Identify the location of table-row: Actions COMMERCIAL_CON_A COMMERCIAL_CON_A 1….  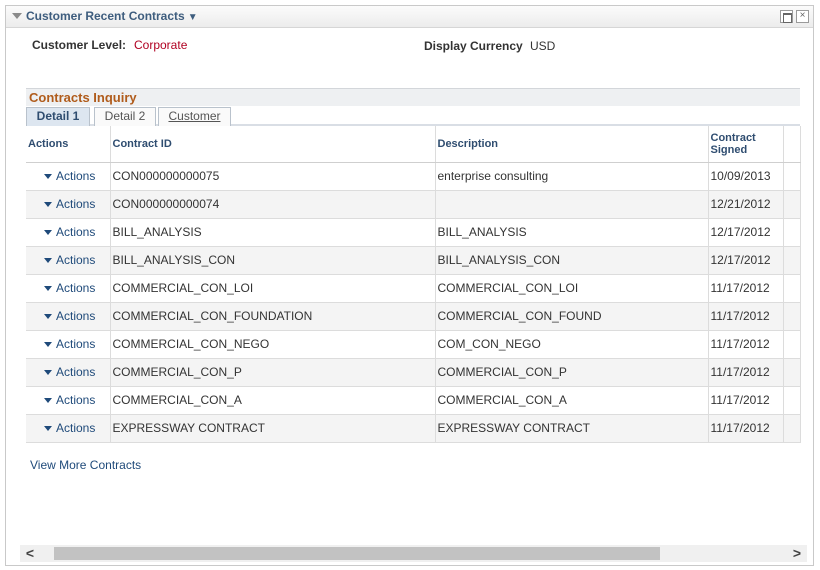
(413, 400).